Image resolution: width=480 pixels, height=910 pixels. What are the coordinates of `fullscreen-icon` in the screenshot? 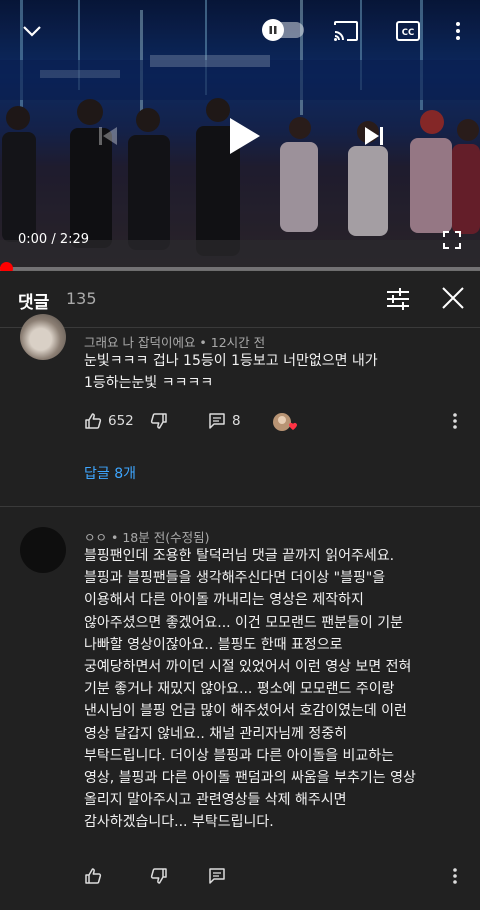 It's located at (452, 240).